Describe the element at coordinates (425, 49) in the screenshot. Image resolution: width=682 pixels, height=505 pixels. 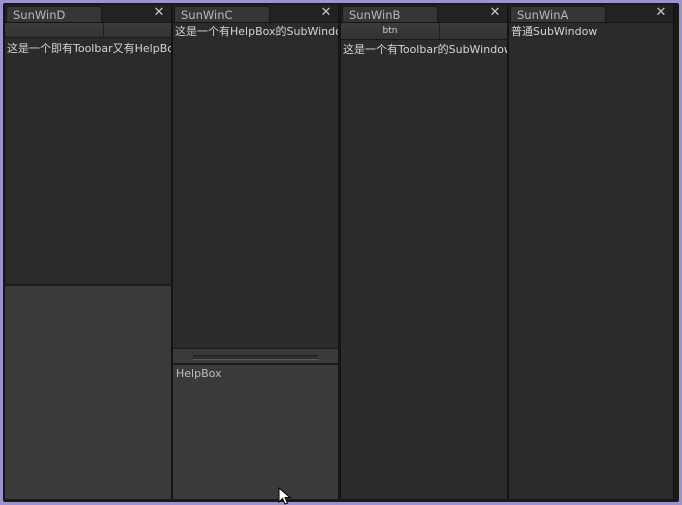
I see `subwindow-label: 这是一个有Toolbar的SubWindow` at that location.